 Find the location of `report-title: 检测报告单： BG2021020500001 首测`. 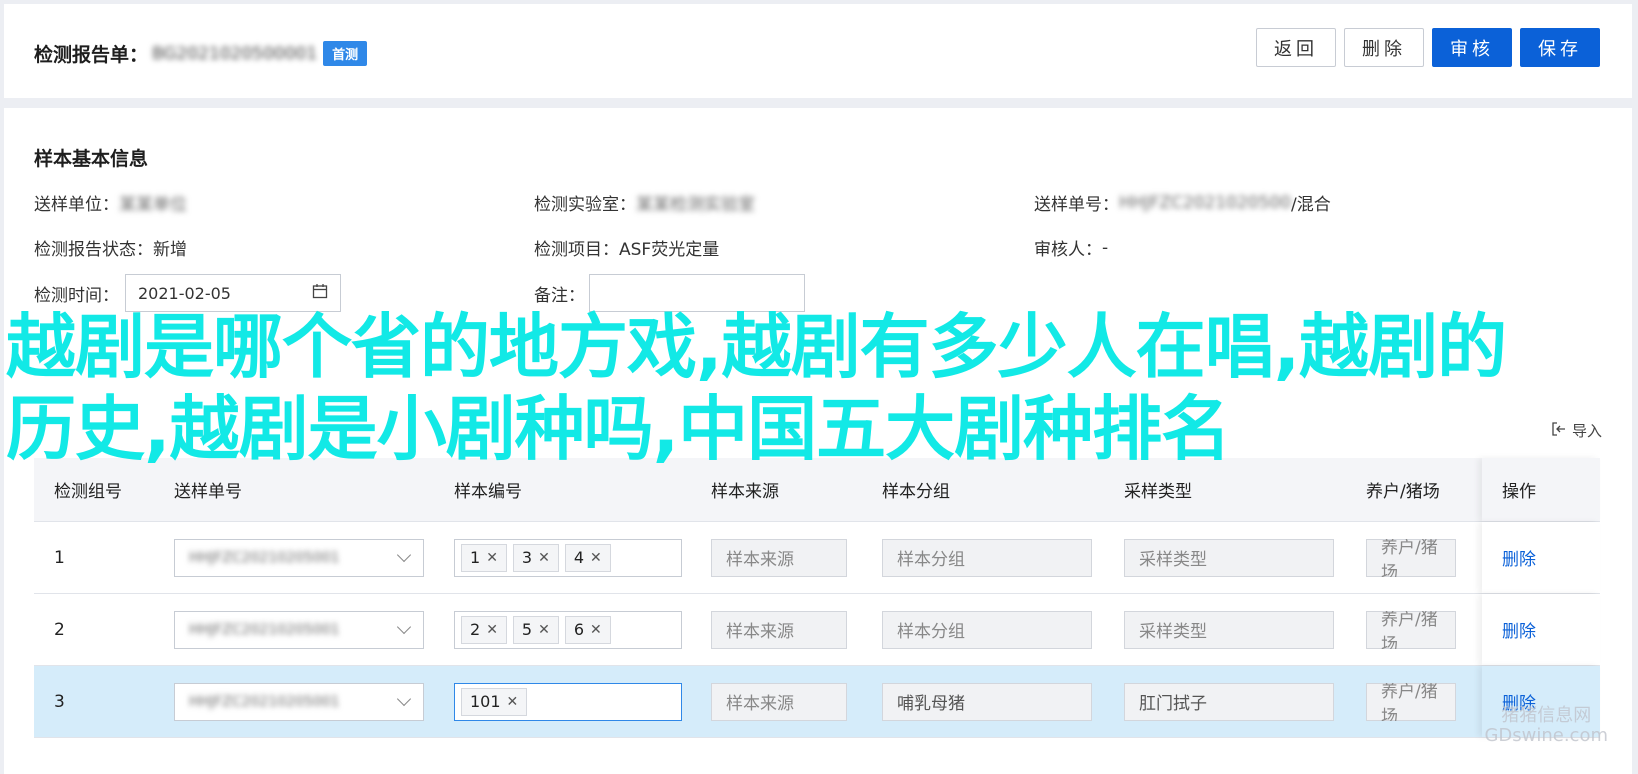

report-title: 检测报告单： BG2021020500001 首测 is located at coordinates (201, 53).